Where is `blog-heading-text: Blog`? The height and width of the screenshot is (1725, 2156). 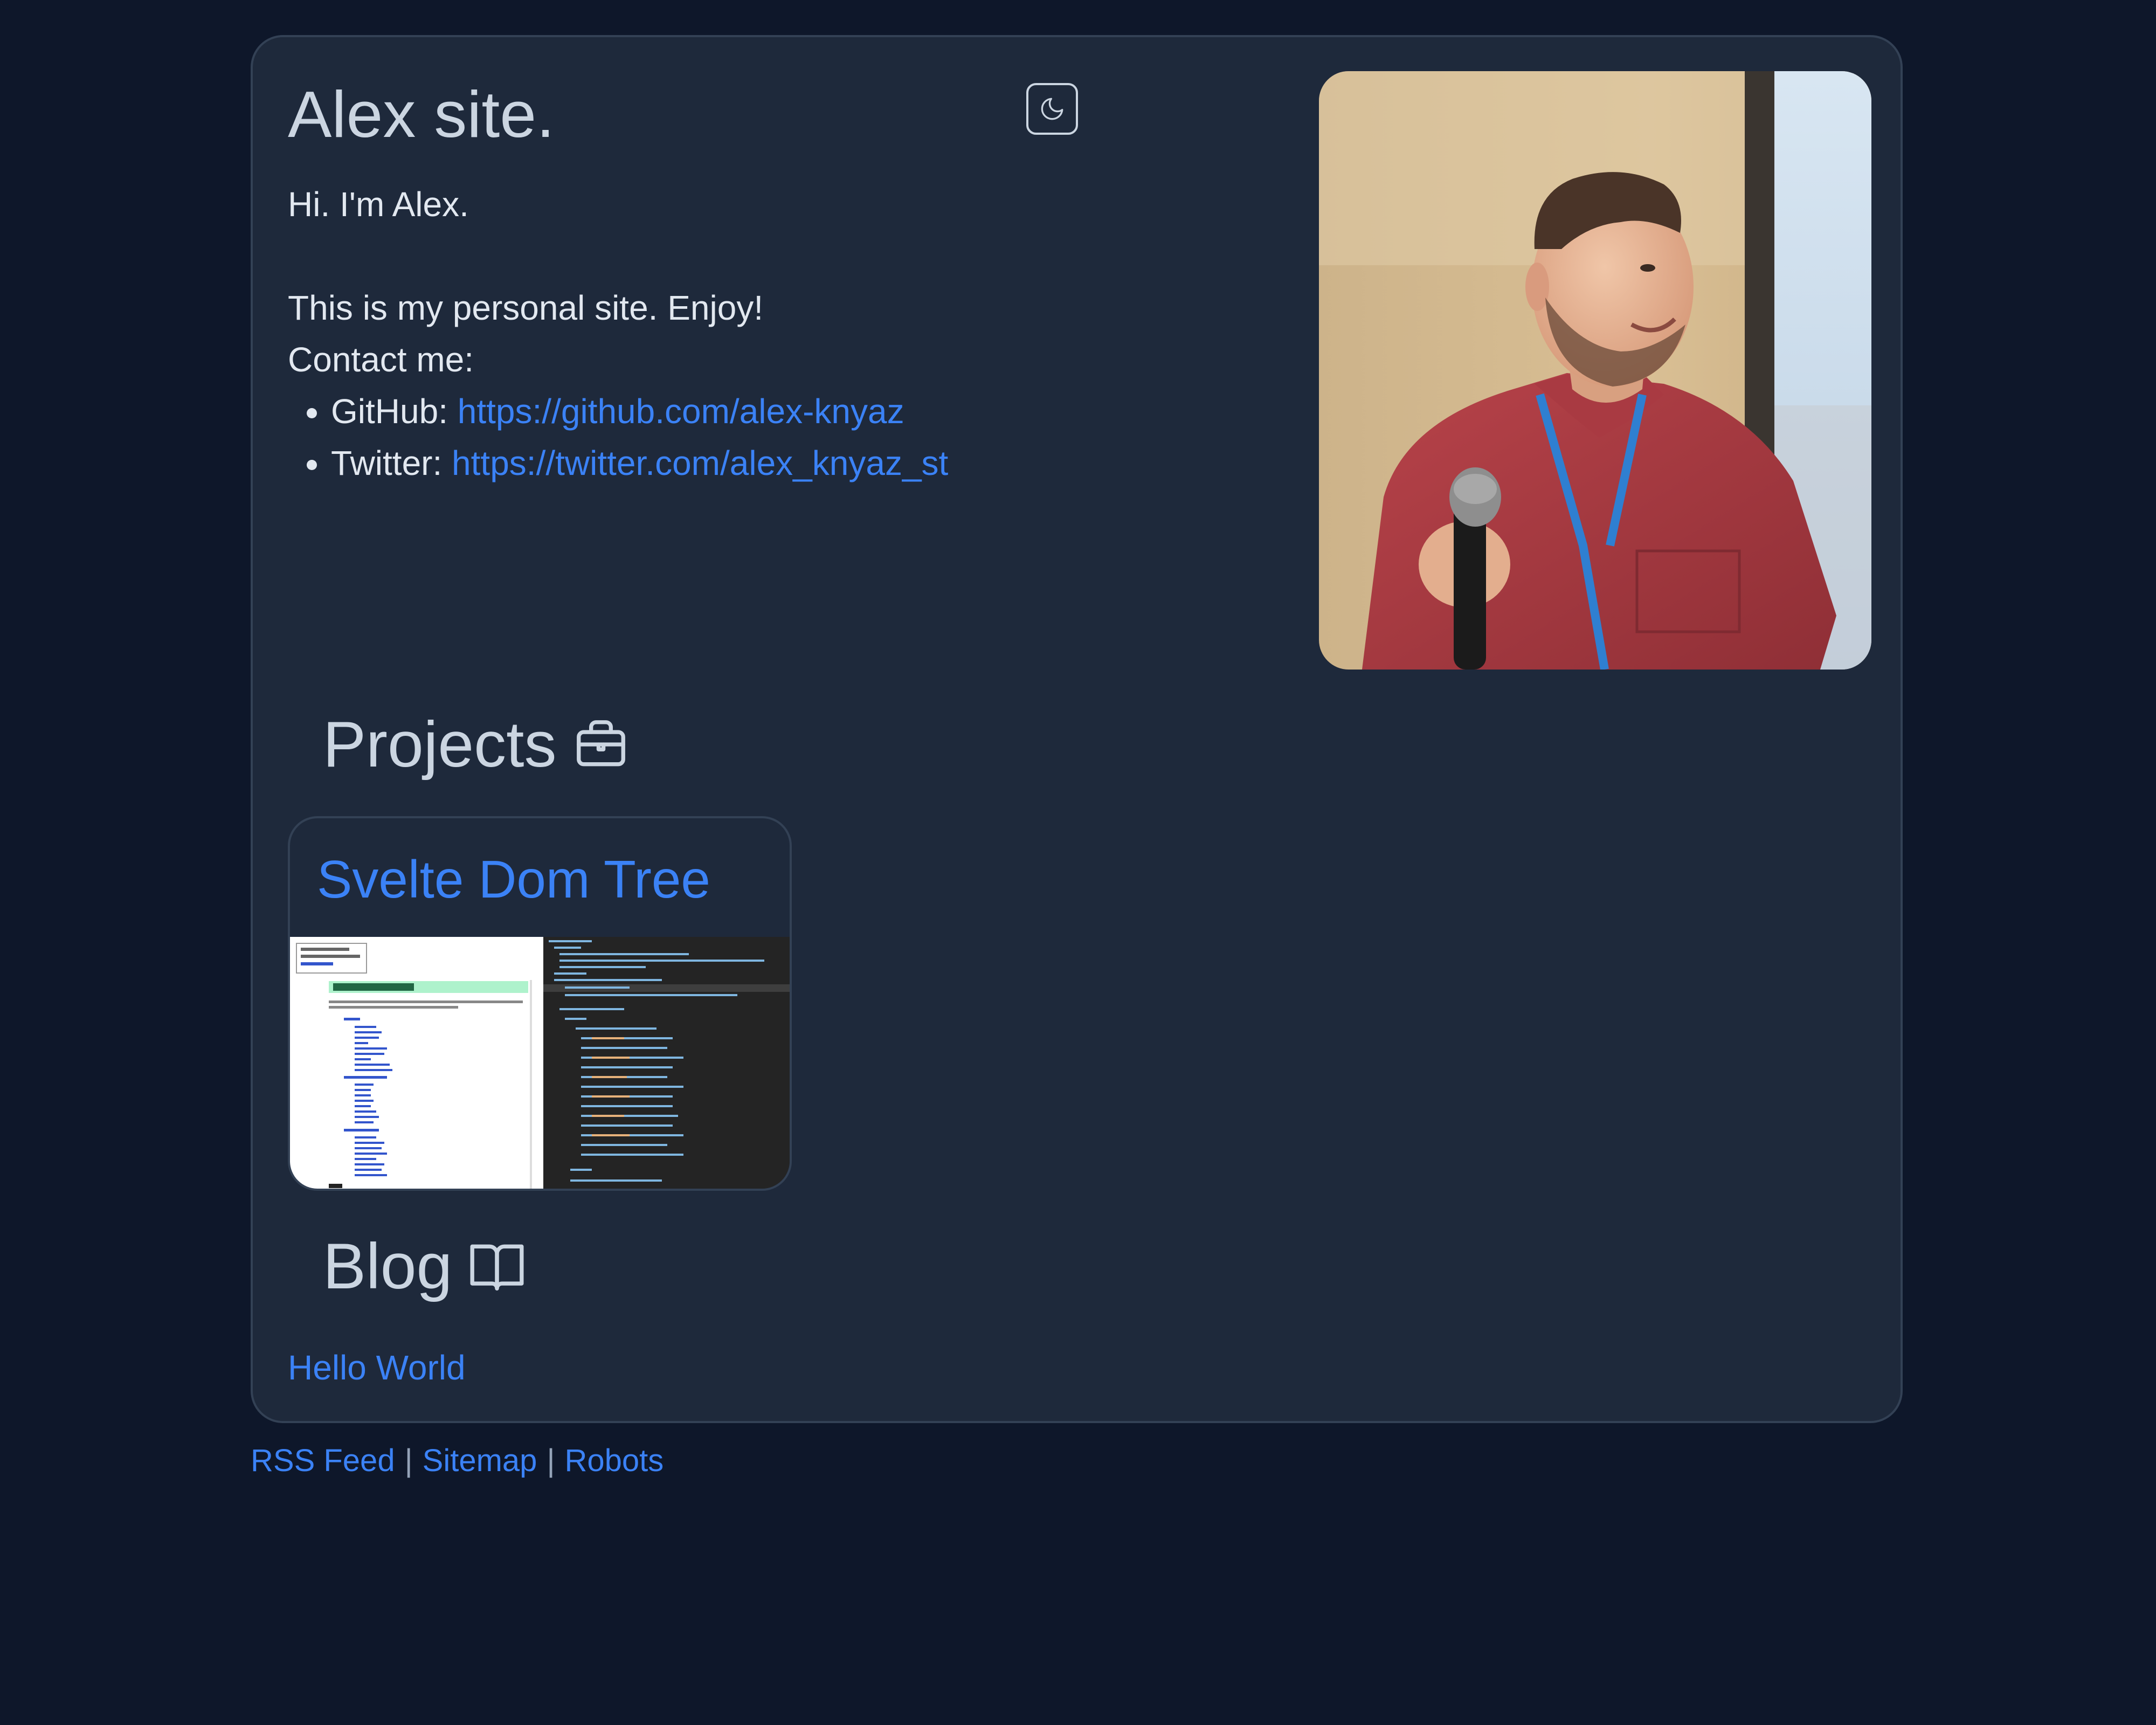 blog-heading-text: Blog is located at coordinates (388, 1266).